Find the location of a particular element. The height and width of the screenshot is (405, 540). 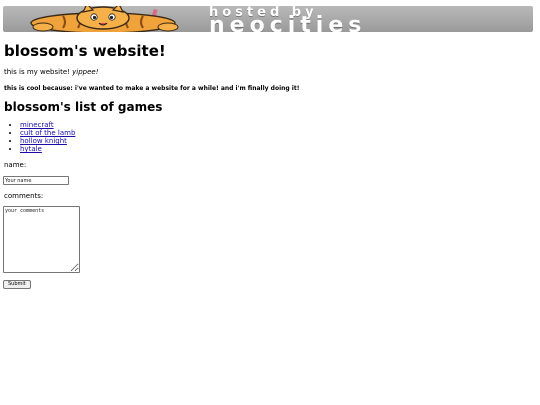

list-item: hollow knight is located at coordinates (47, 141).